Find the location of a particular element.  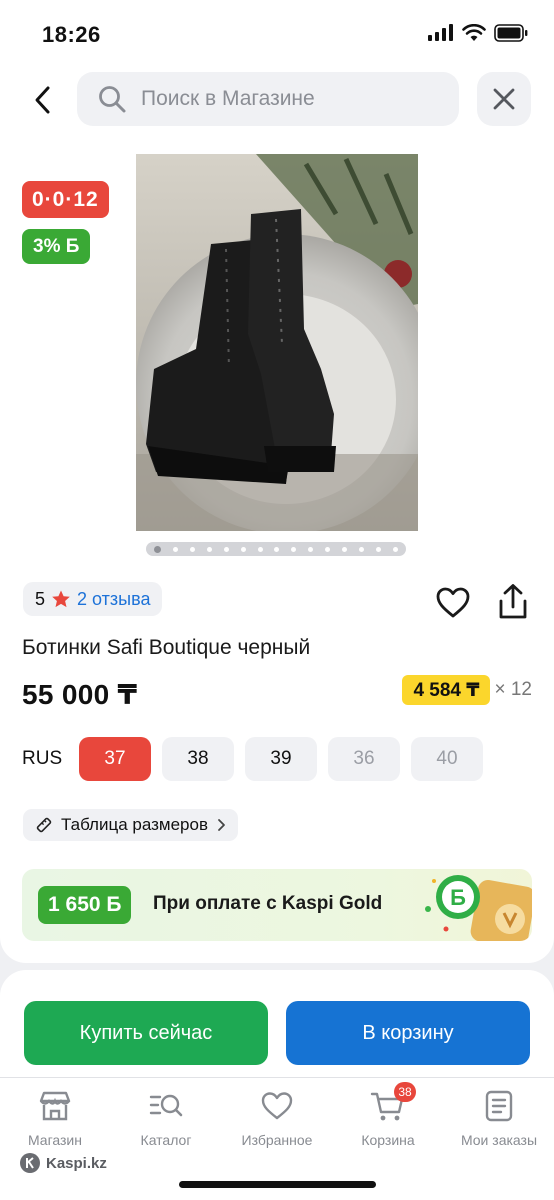

tab-catalog: Каталог is located at coordinates (166, 1118).